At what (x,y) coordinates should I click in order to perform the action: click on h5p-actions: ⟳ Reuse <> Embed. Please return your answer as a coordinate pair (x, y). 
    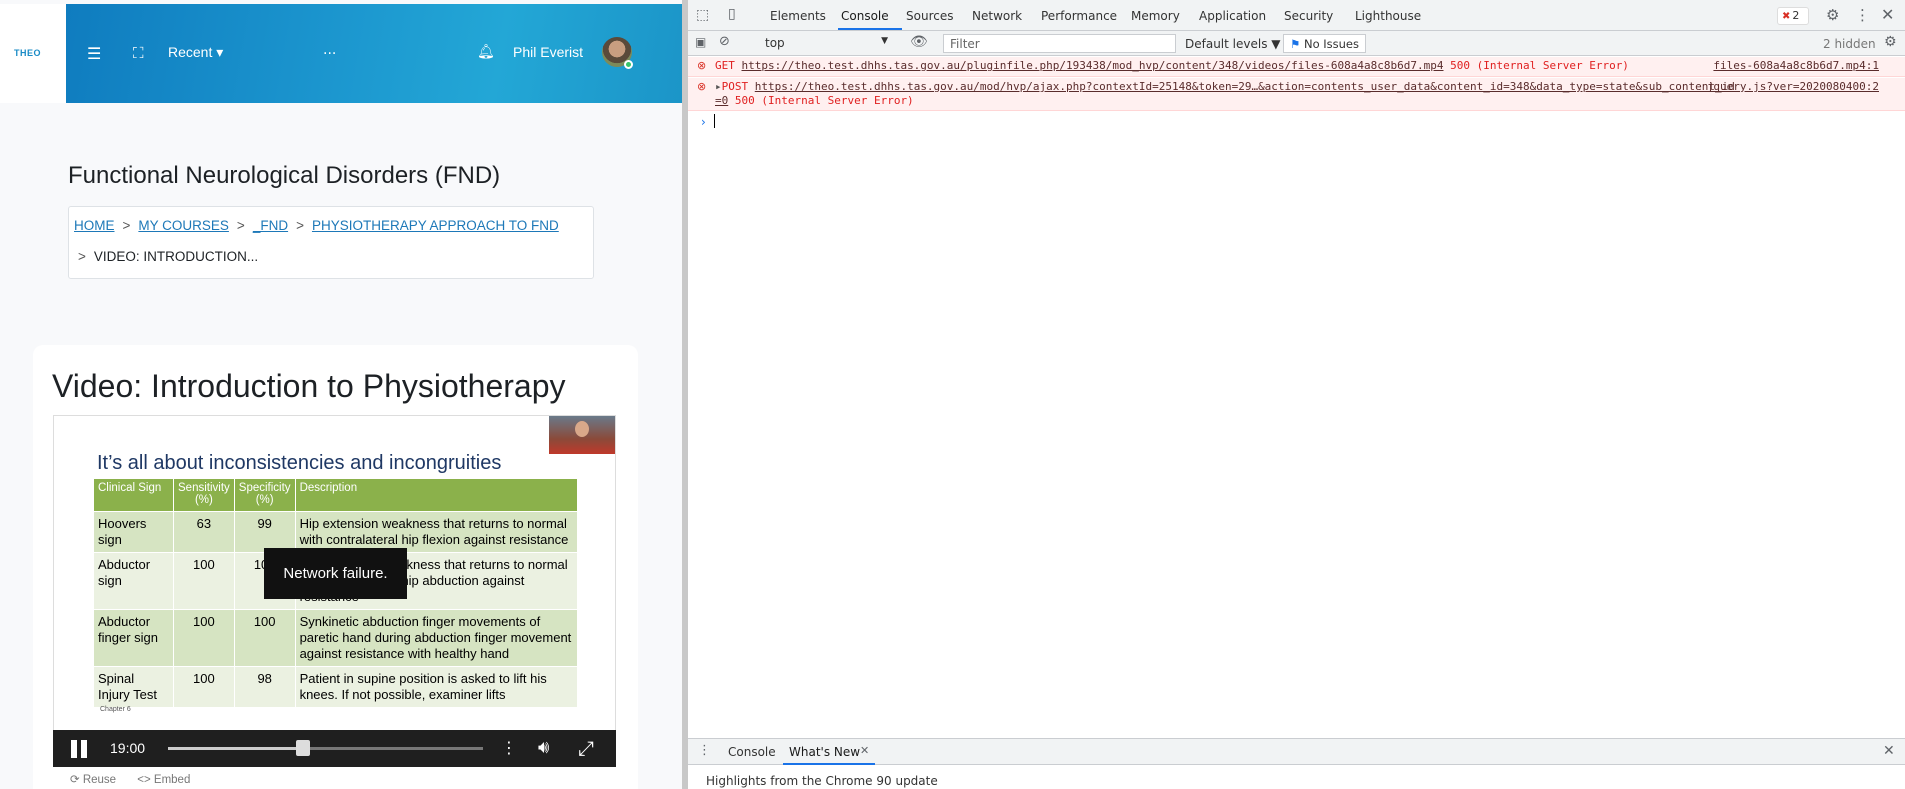
    Looking at the image, I should click on (139, 779).